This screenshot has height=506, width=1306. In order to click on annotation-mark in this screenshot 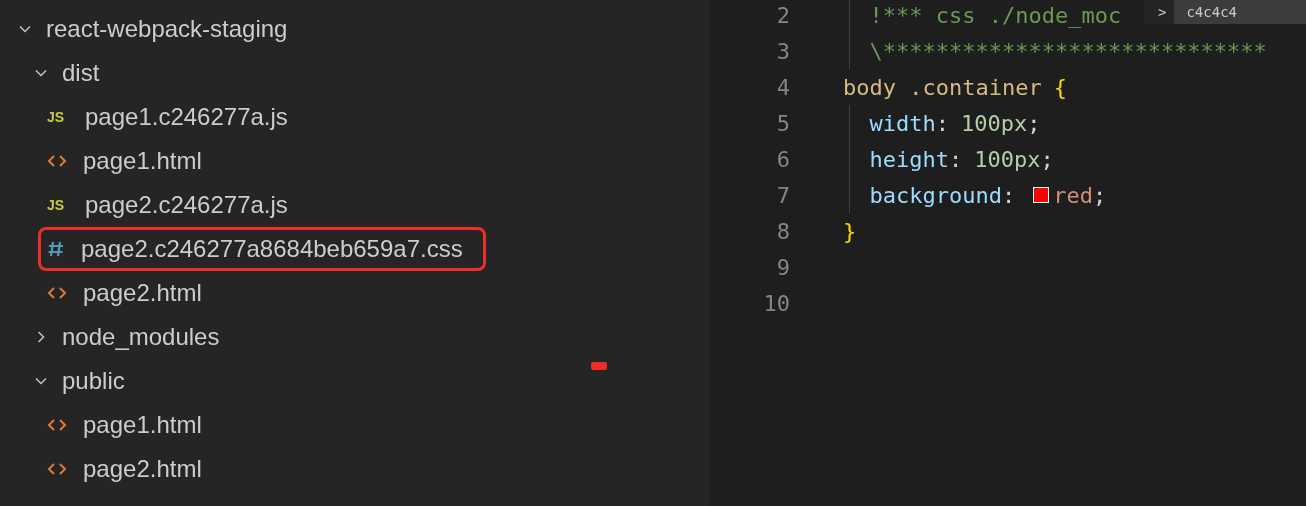, I will do `click(599, 366)`.